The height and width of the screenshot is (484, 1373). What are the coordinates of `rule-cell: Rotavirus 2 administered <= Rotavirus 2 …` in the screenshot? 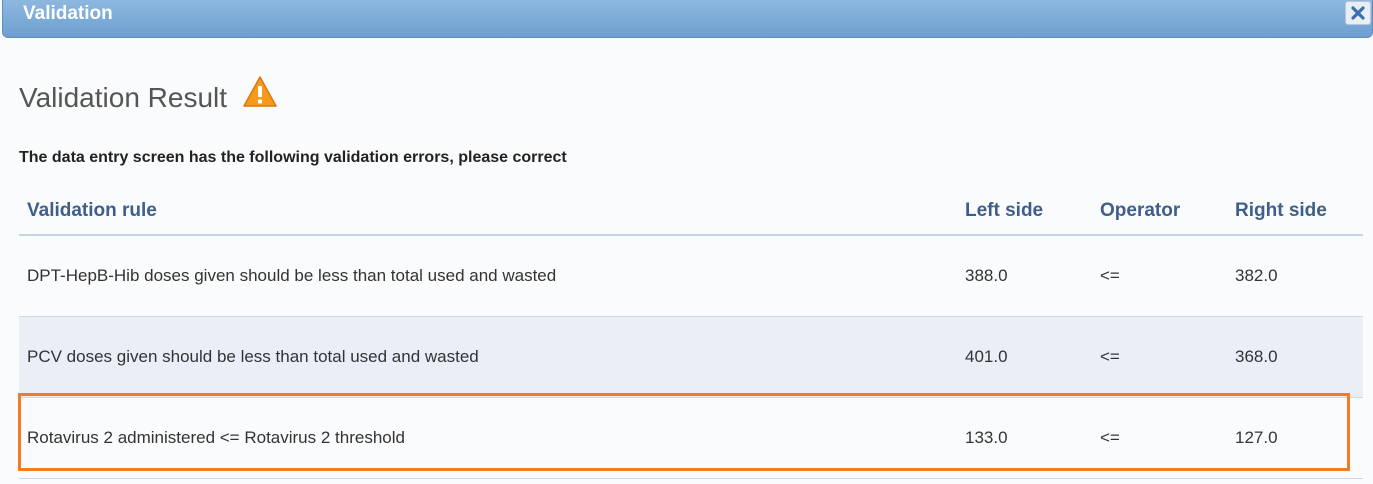 It's located at (488, 438).